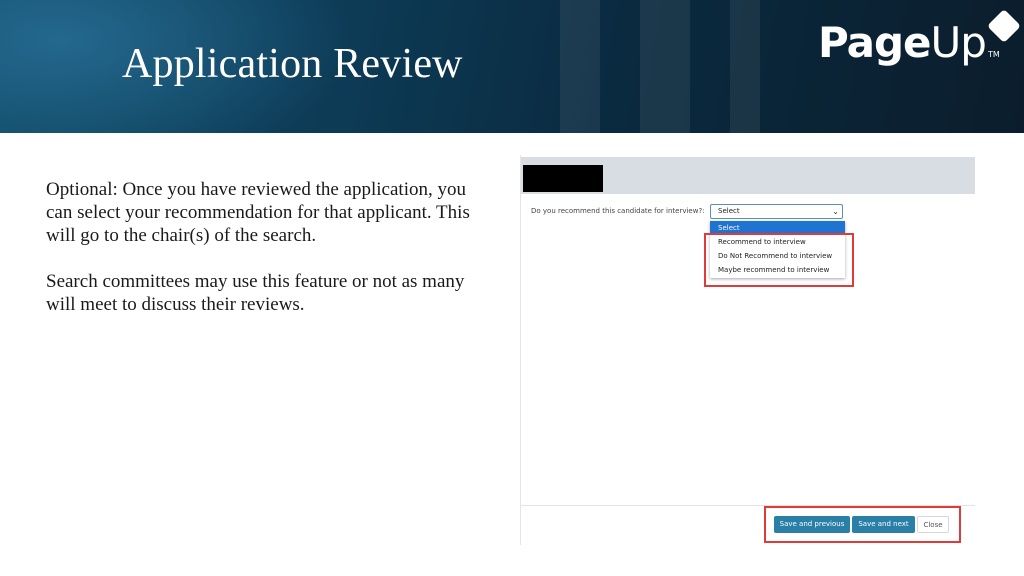 The height and width of the screenshot is (576, 1024). What do you see at coordinates (779, 260) in the screenshot?
I see `options-highlight-box` at bounding box center [779, 260].